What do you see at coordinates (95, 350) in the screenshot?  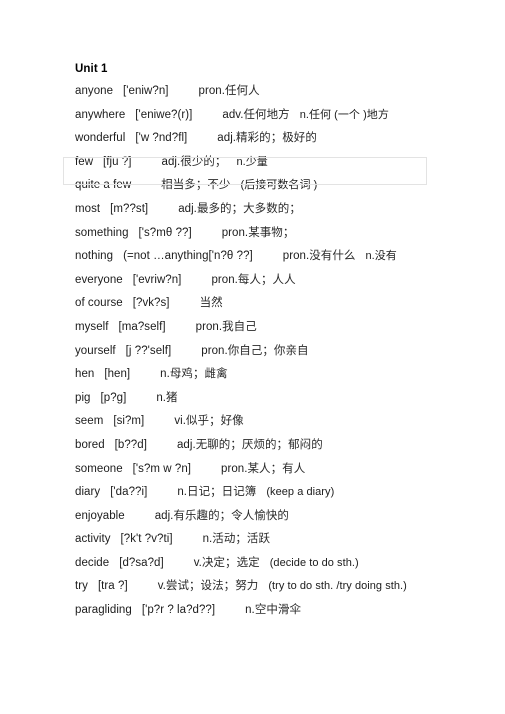 I see `entry-word: yourself` at bounding box center [95, 350].